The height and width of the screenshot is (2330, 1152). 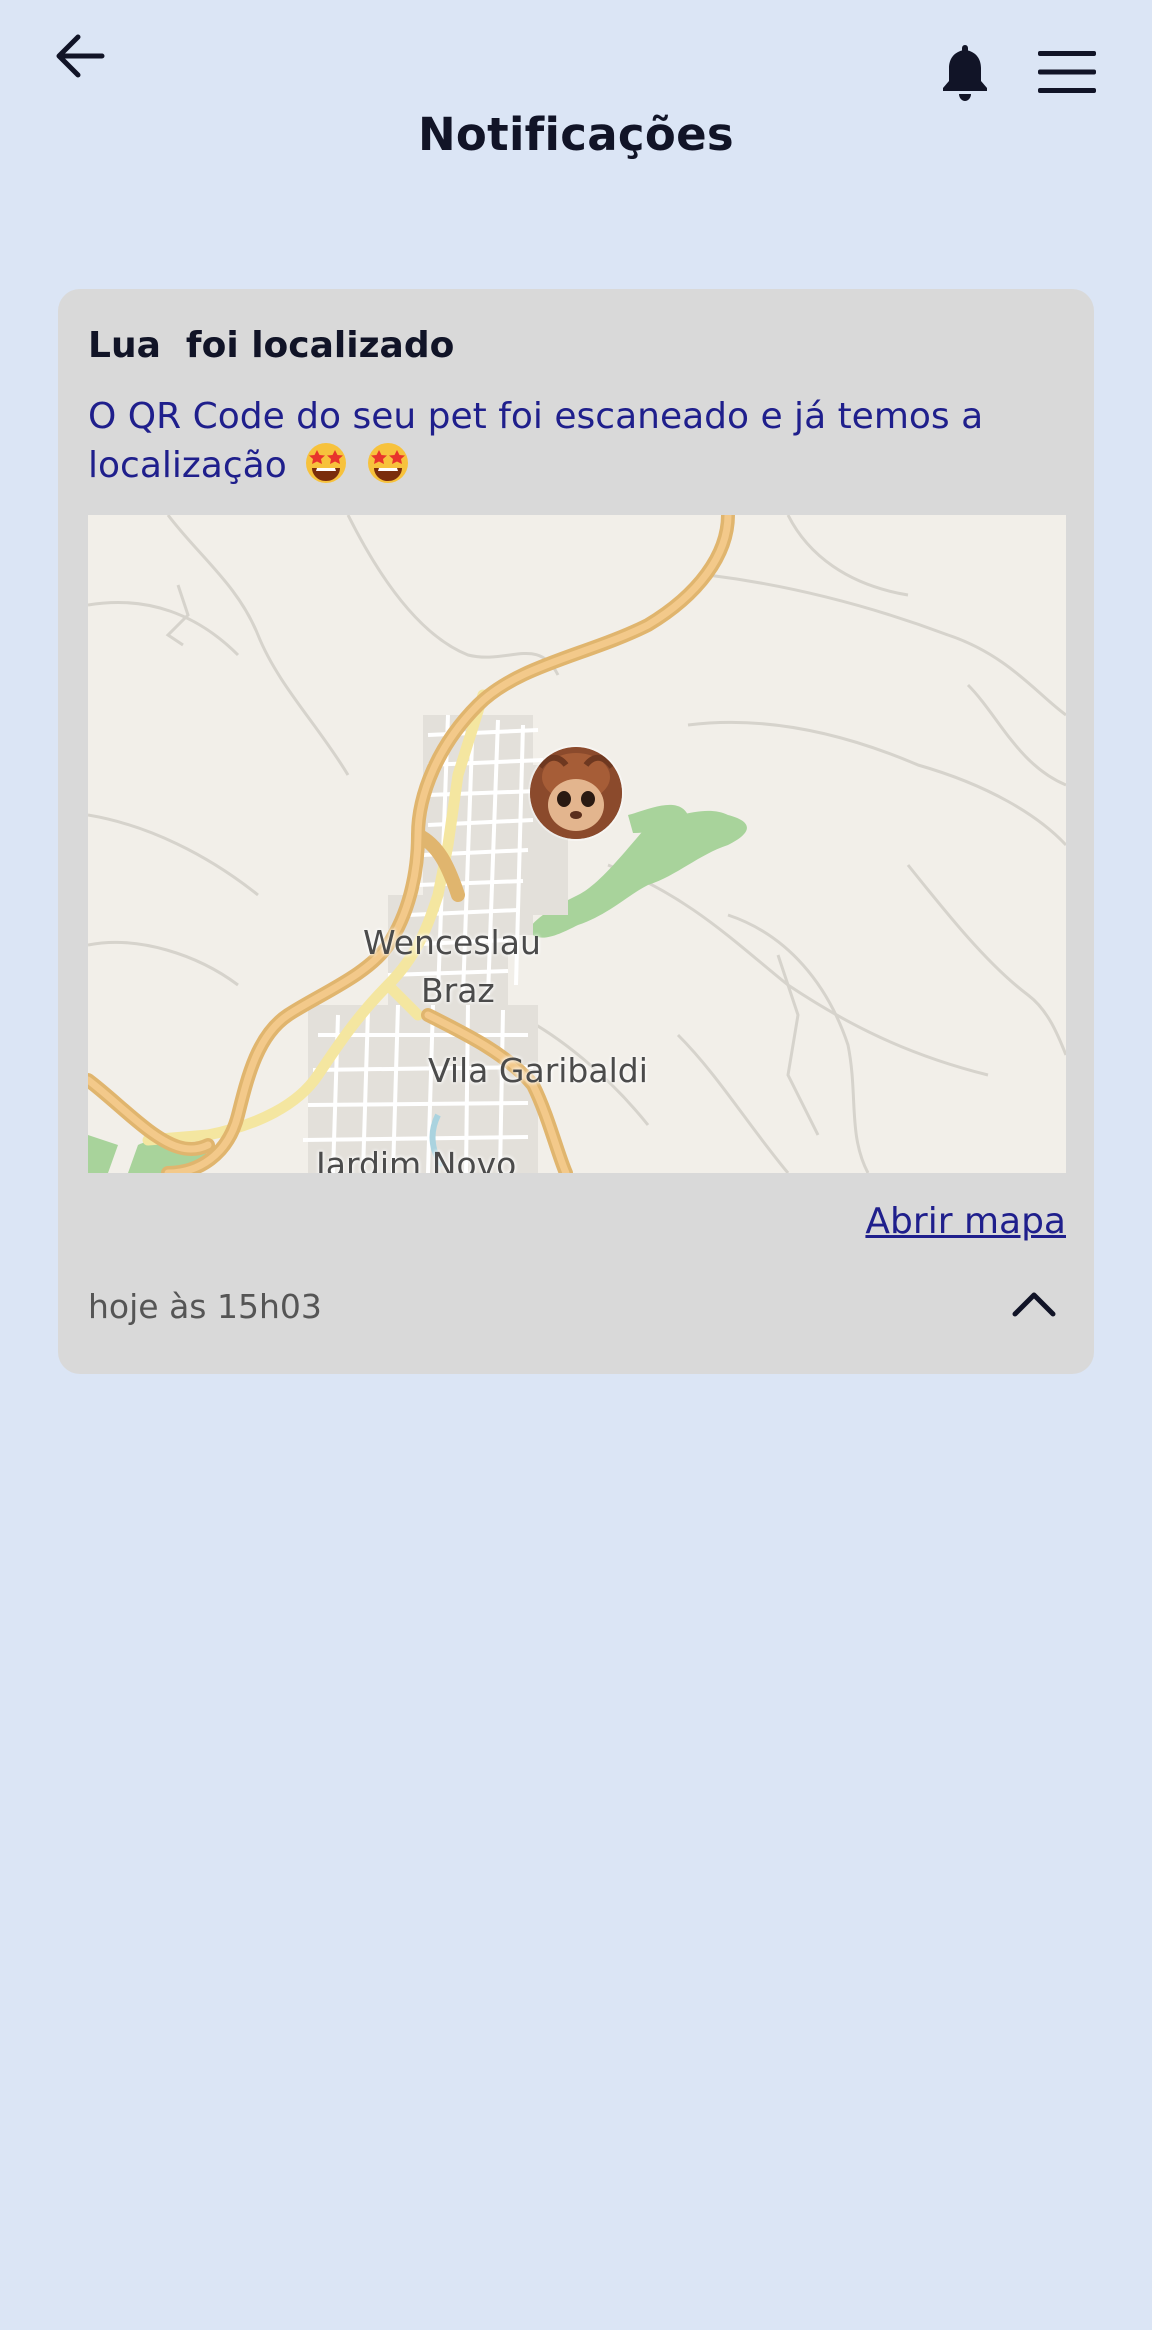 I want to click on pet-avatar-icon, so click(x=576, y=793).